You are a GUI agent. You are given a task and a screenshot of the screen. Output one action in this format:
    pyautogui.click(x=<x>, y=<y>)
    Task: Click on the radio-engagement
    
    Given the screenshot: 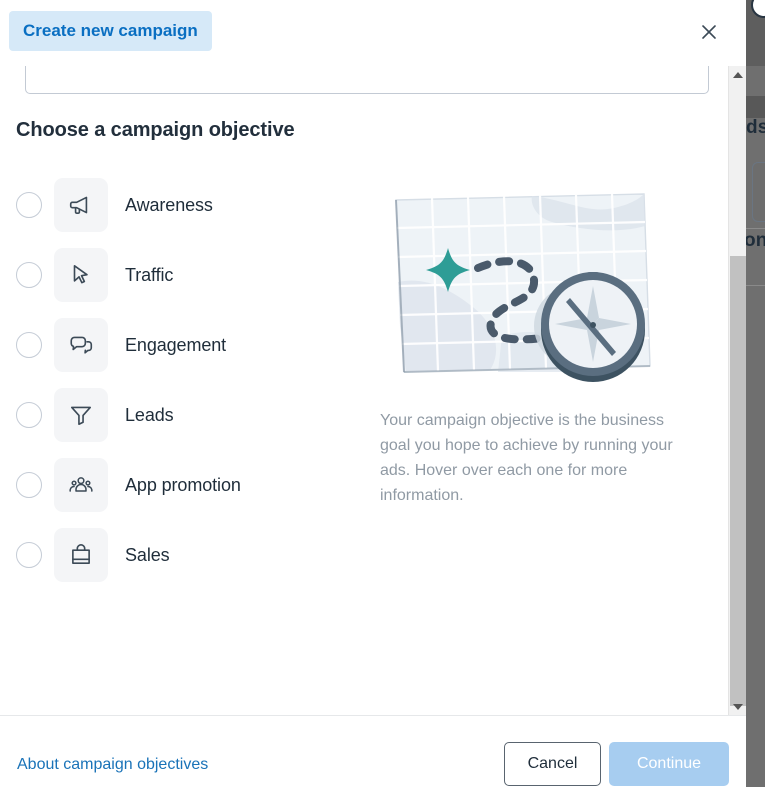 What is the action you would take?
    pyautogui.click(x=29, y=345)
    